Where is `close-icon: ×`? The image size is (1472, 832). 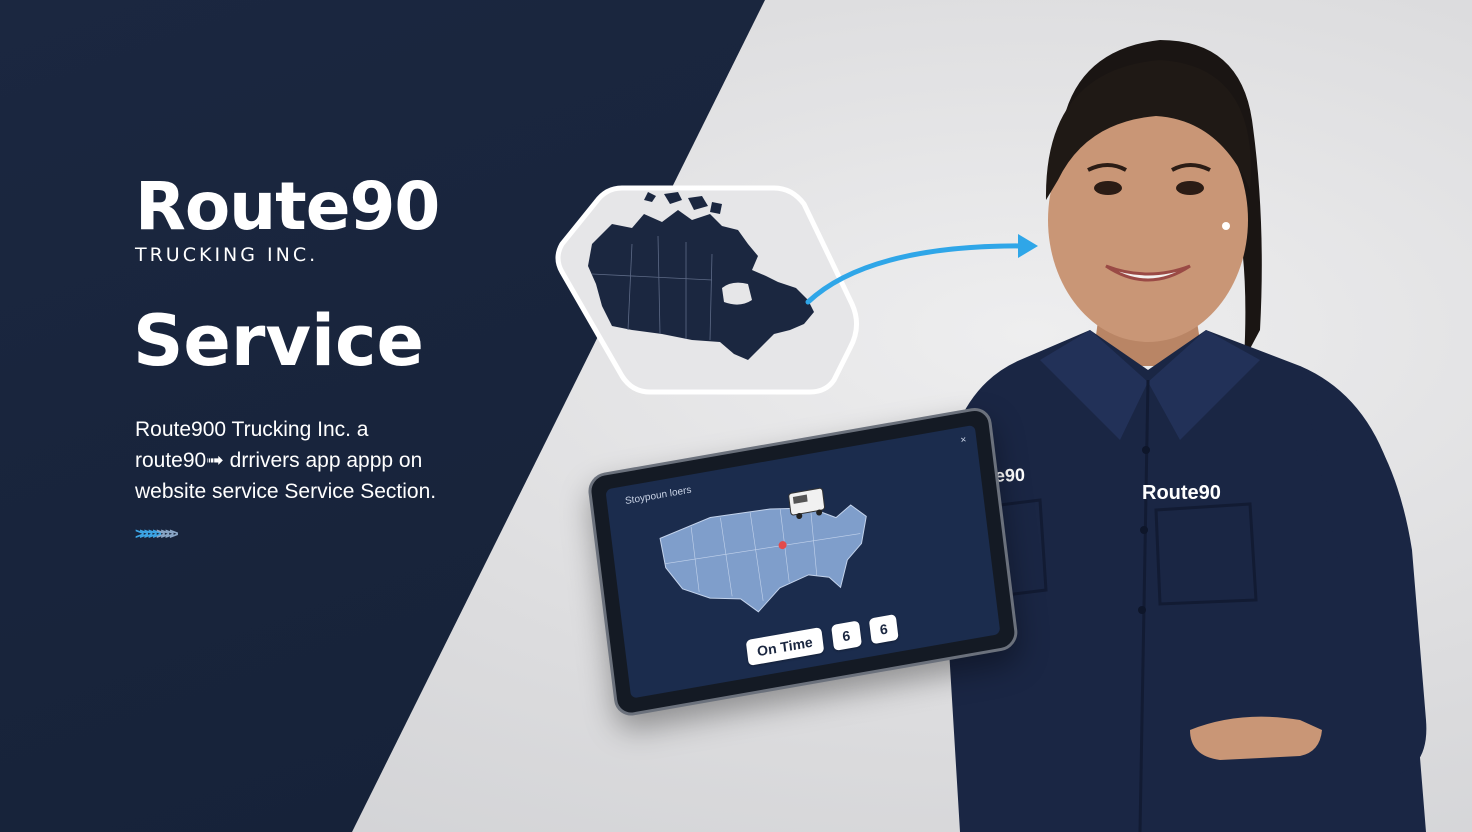 close-icon: × is located at coordinates (963, 440).